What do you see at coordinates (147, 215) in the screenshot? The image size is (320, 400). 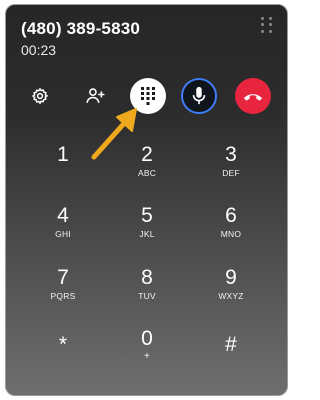 I see `key-digit: 5` at bounding box center [147, 215].